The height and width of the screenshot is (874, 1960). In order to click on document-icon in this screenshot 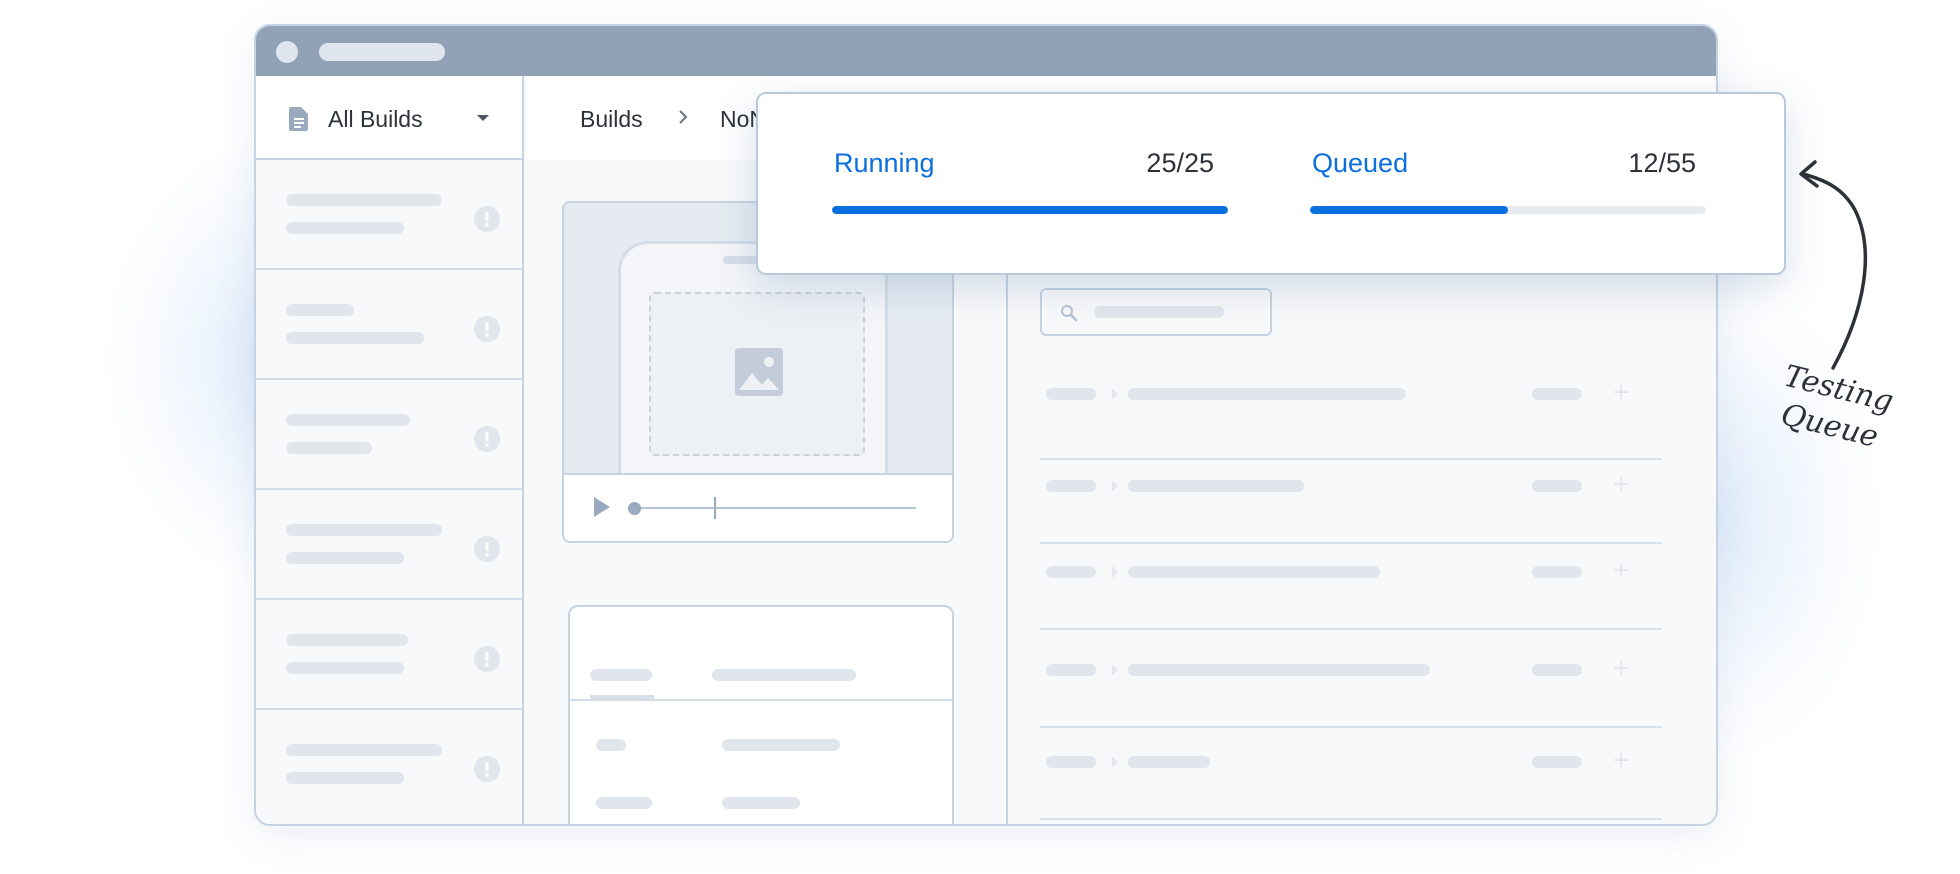, I will do `click(298, 119)`.